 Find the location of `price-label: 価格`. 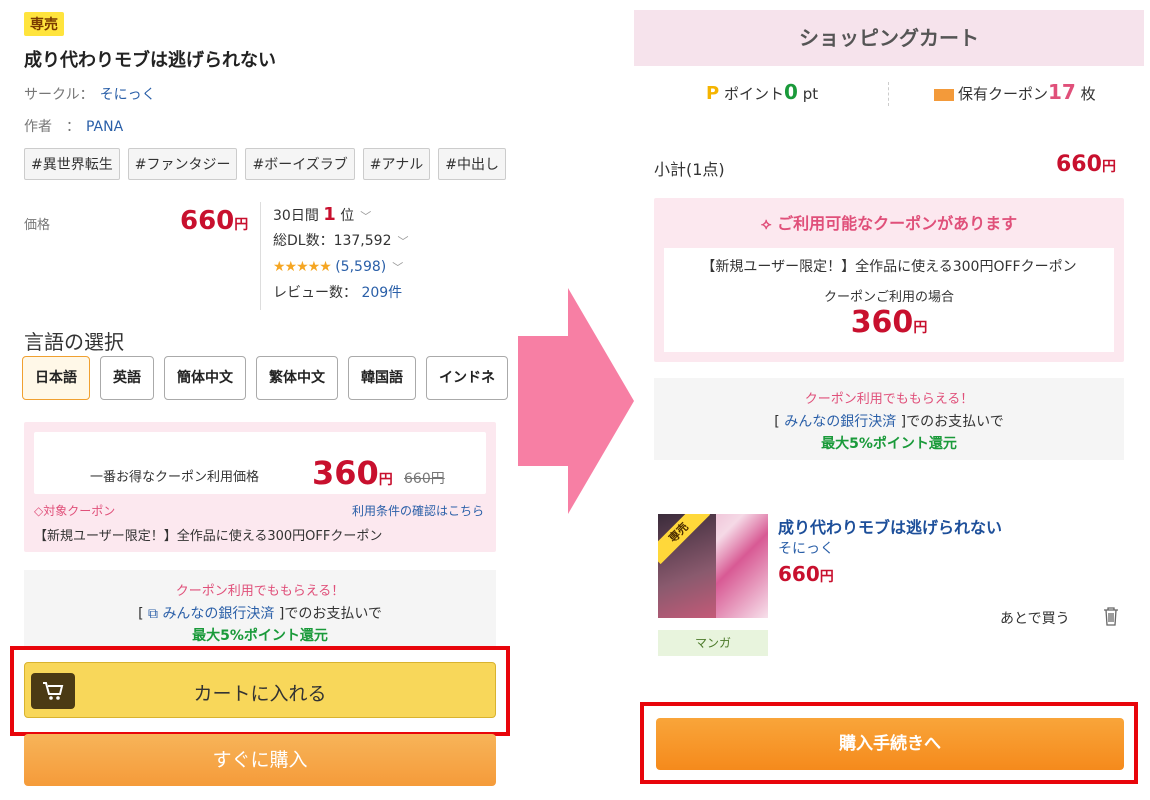

price-label: 価格 is located at coordinates (37, 225).